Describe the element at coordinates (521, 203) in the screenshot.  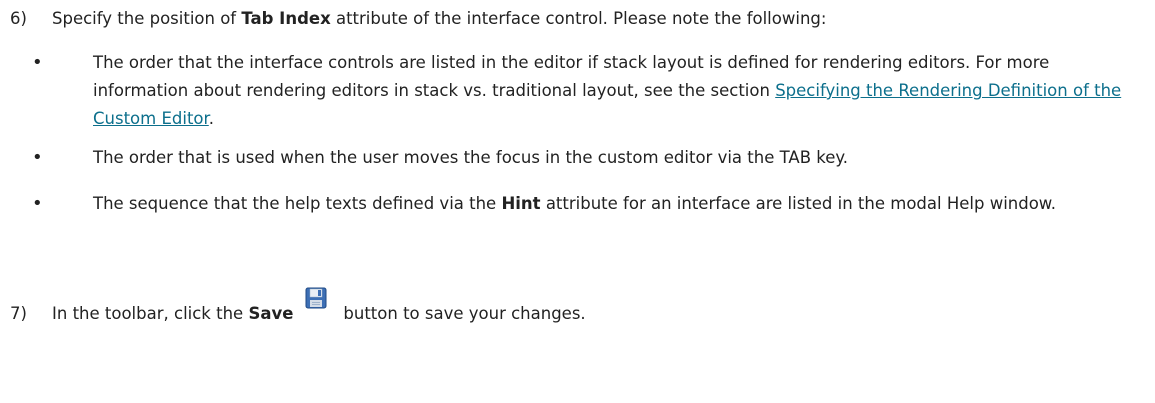
I see `hint-term: Hint` at that location.